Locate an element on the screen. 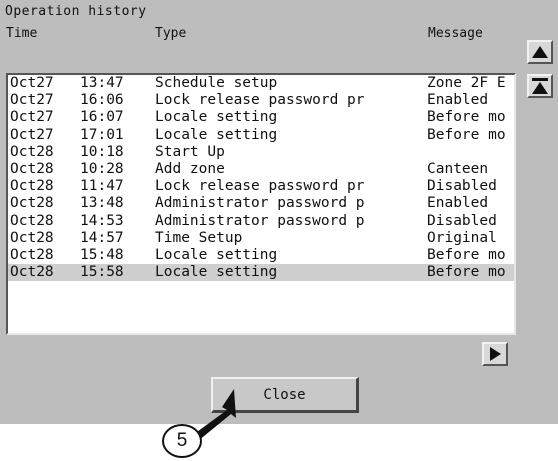 Image resolution: width=558 pixels, height=461 pixels. row-message: Zone 2F E is located at coordinates (466, 83).